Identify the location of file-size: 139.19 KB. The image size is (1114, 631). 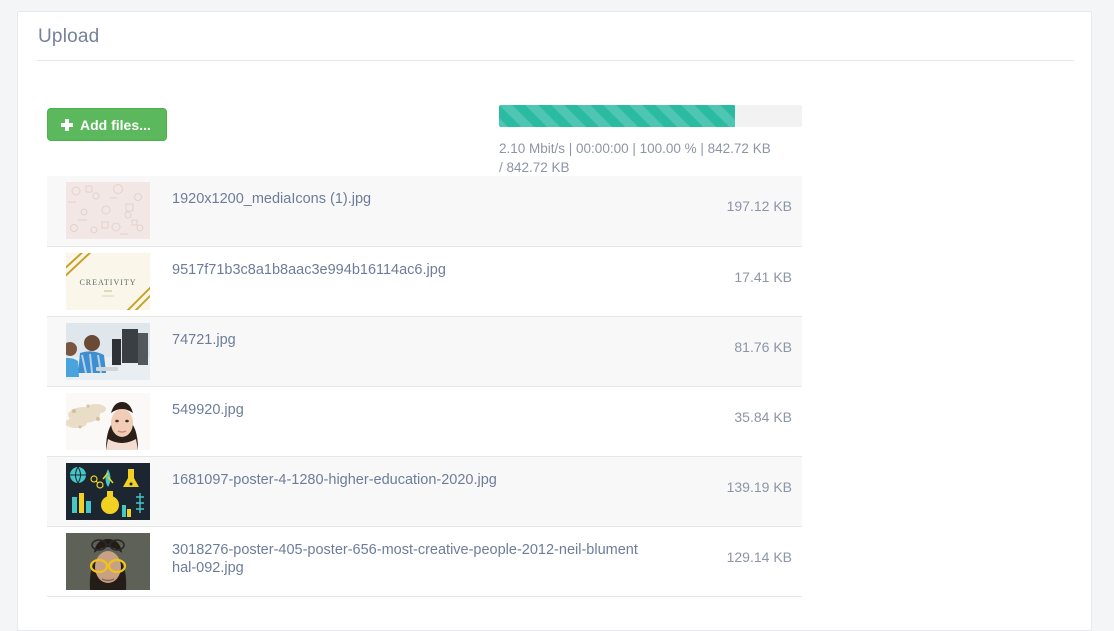
(759, 487).